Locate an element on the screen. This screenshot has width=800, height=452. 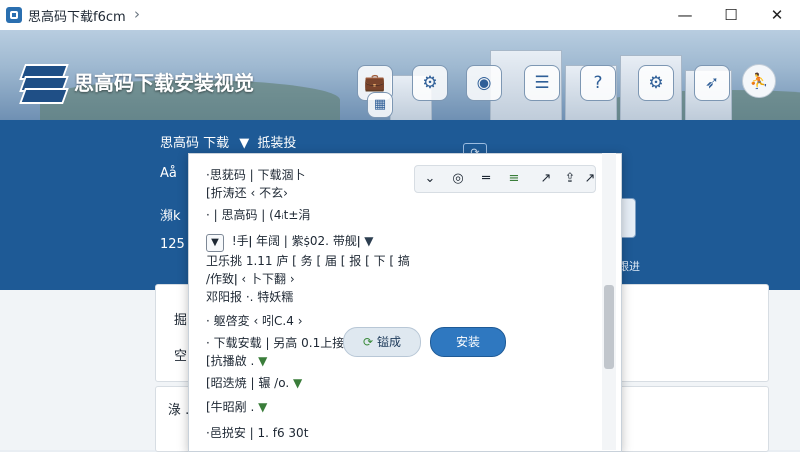
list-item: [昭迭焼 | 辗 /o. ▼ is located at coordinates (254, 382).